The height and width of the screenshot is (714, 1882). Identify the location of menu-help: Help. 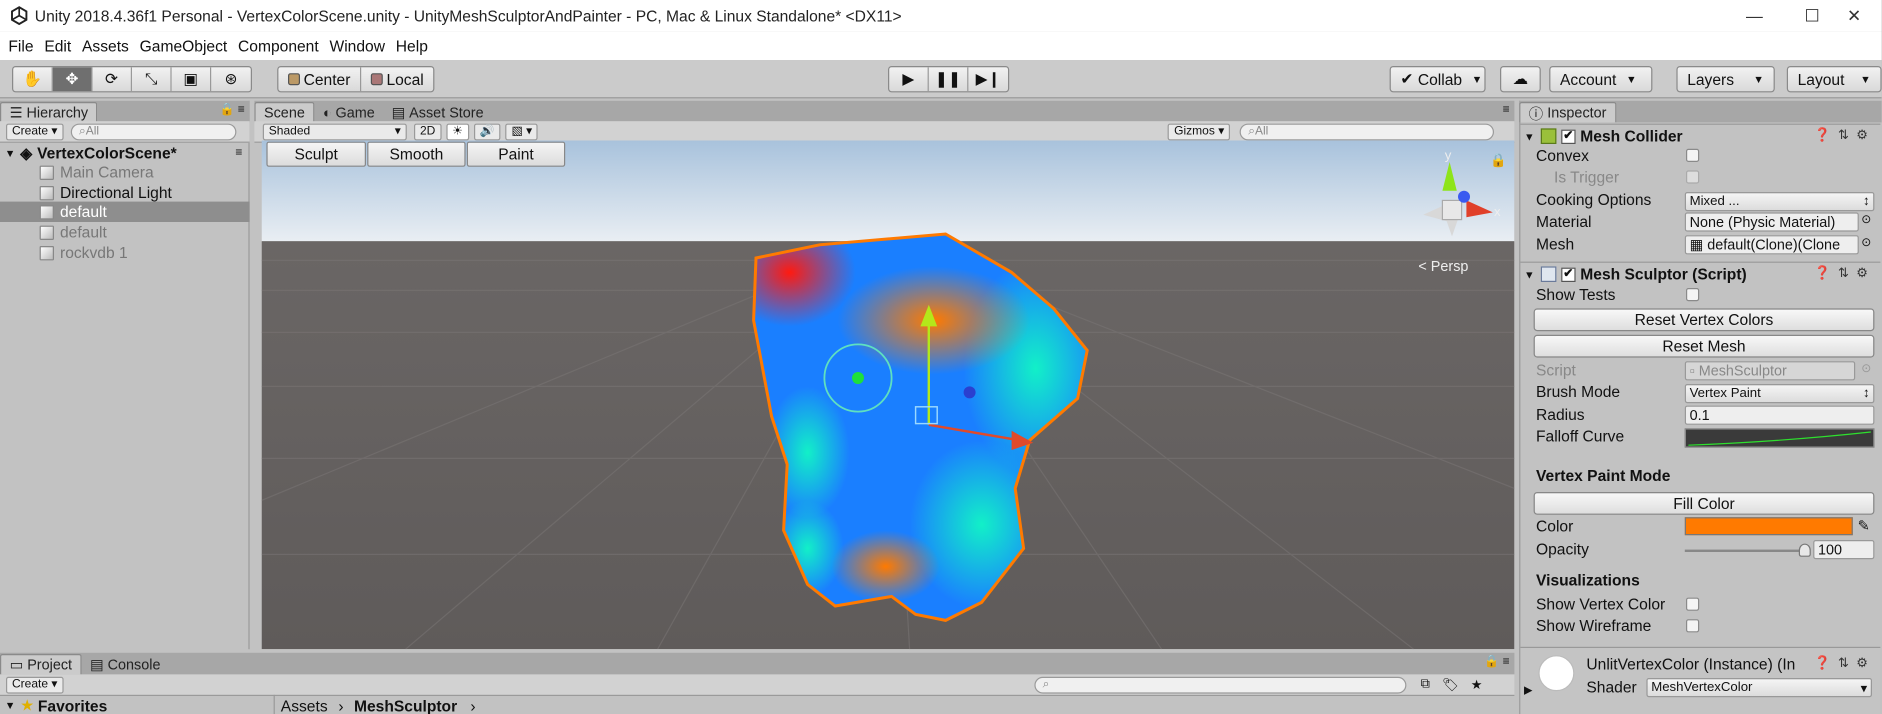
(412, 46).